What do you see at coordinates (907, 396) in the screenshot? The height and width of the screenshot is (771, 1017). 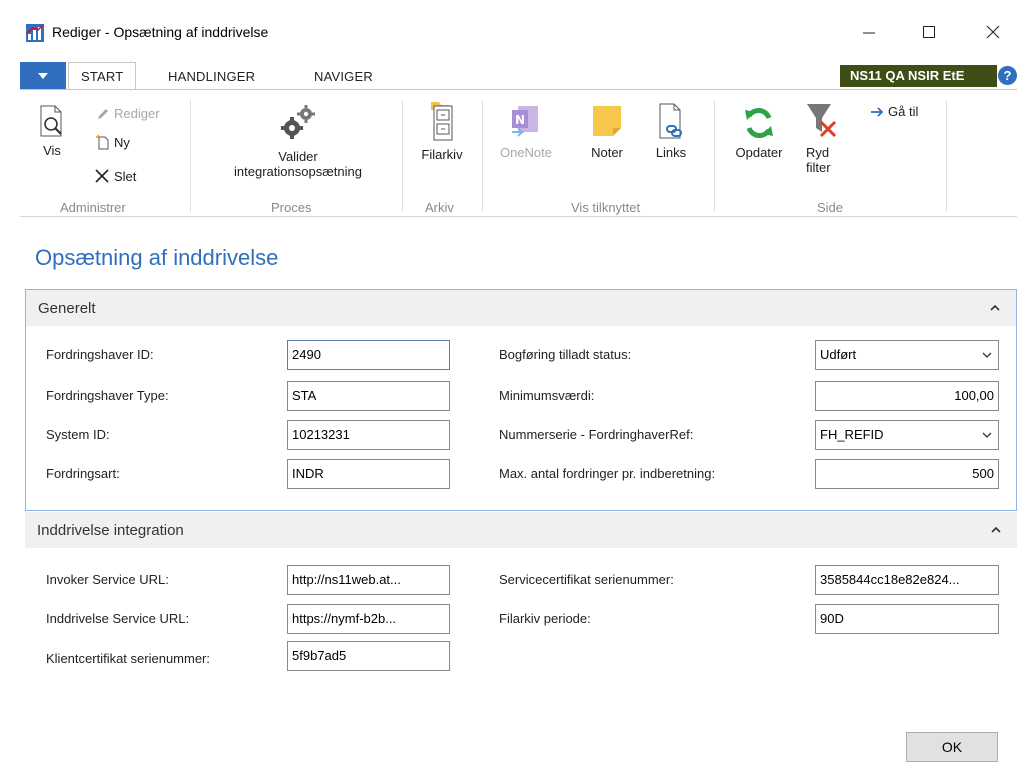 I see `minimumsvaerdi-field: 100,00` at bounding box center [907, 396].